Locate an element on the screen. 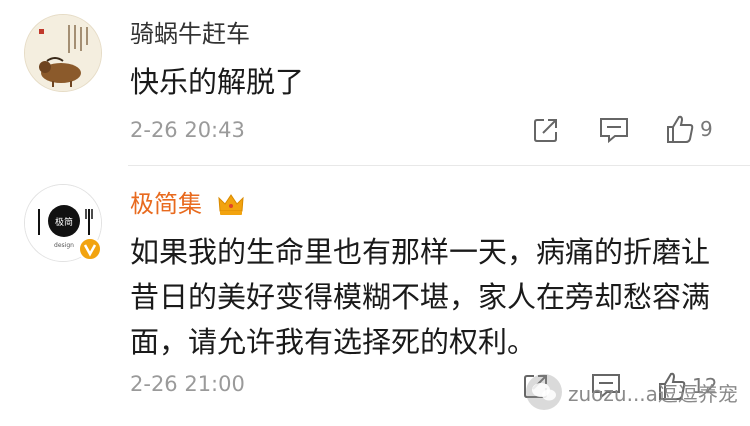 This screenshot has width=750, height=426. timestamp: 2-26 20:43 is located at coordinates (187, 130).